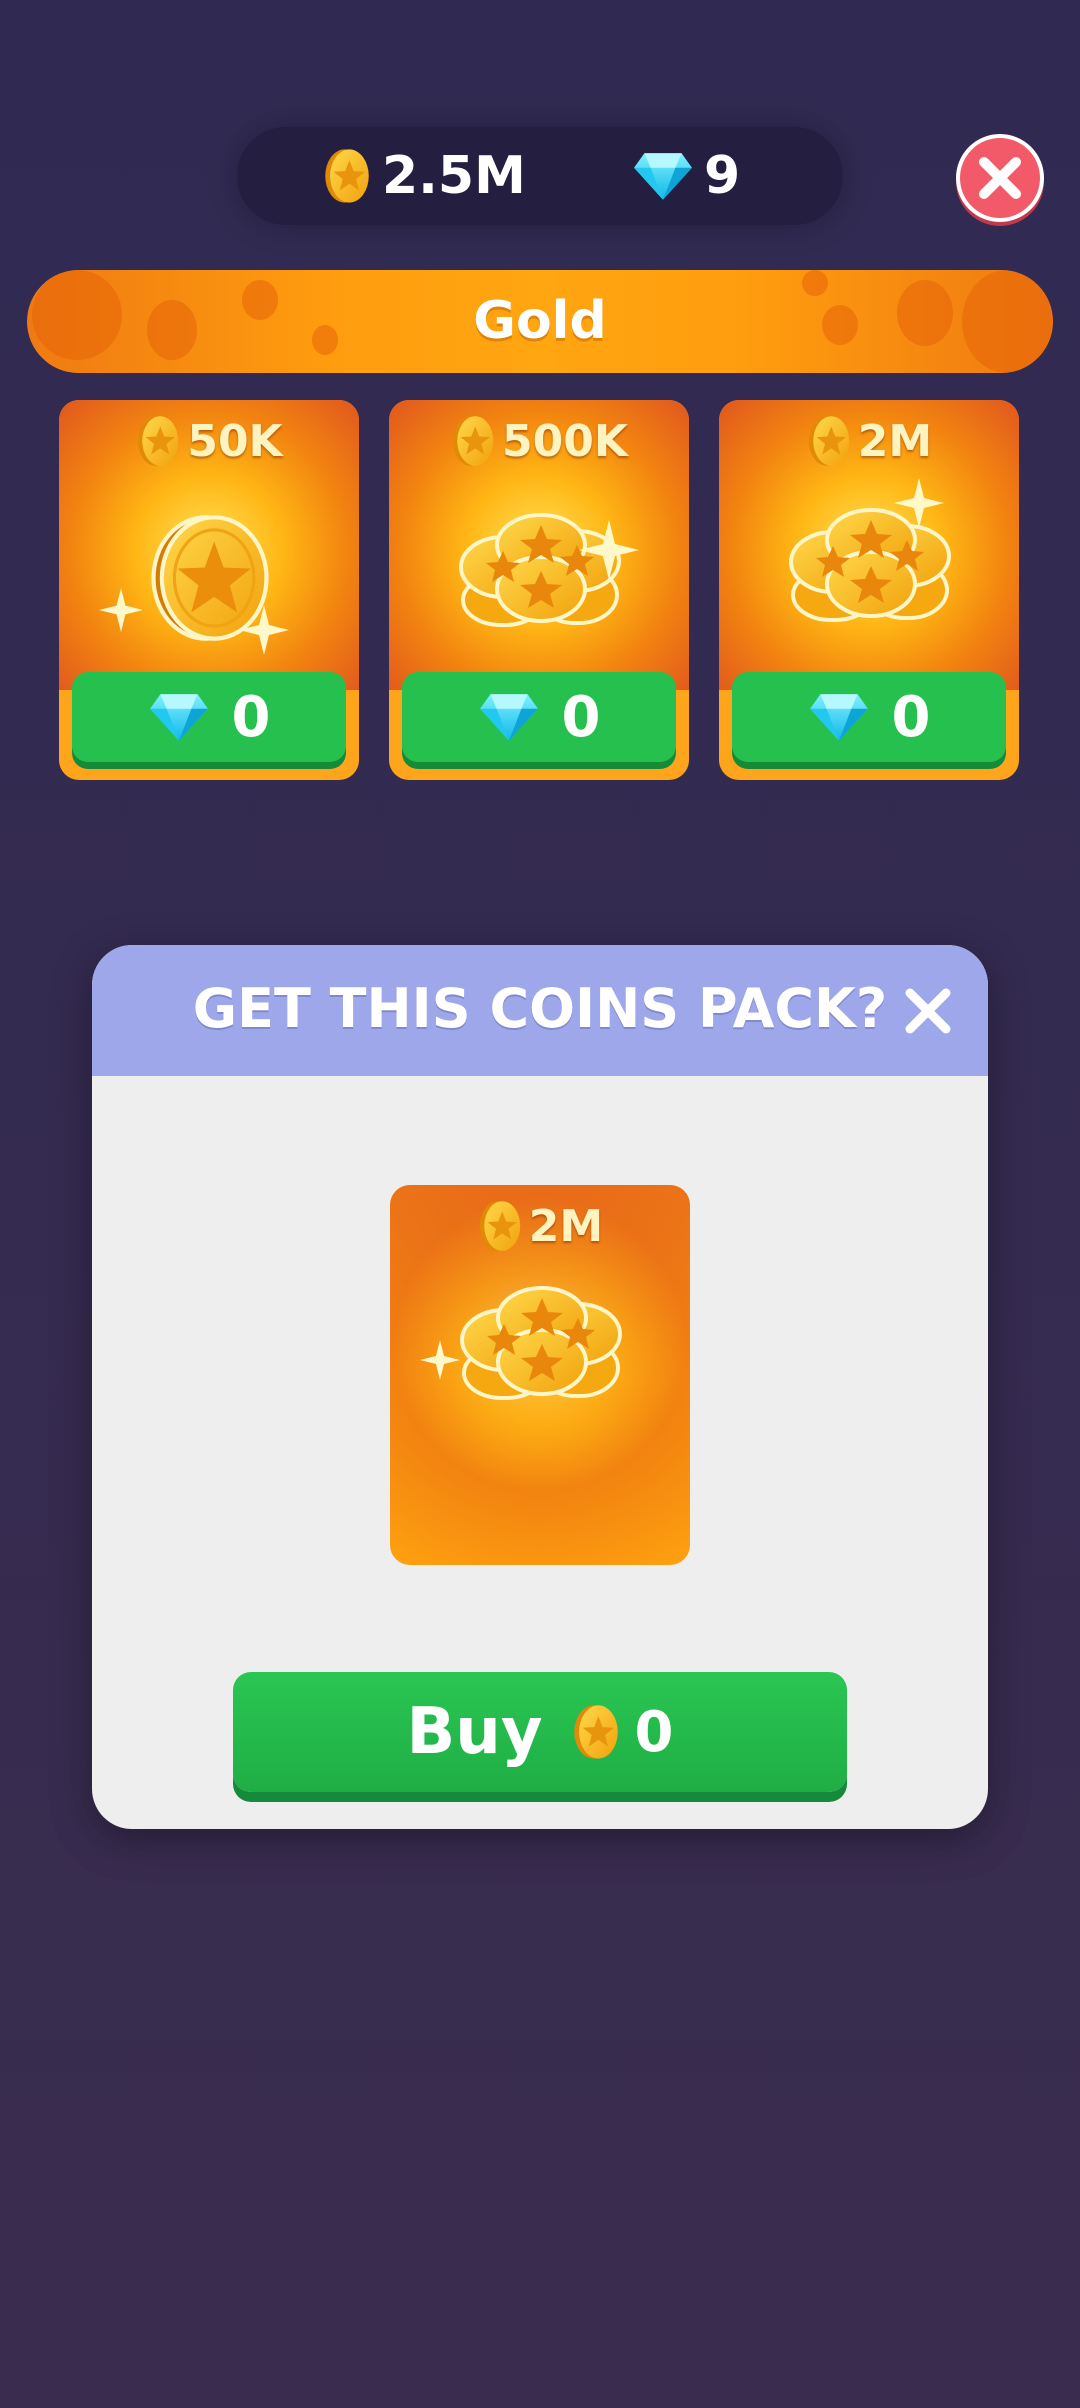  I want to click on shop-close-button, so click(1000, 178).